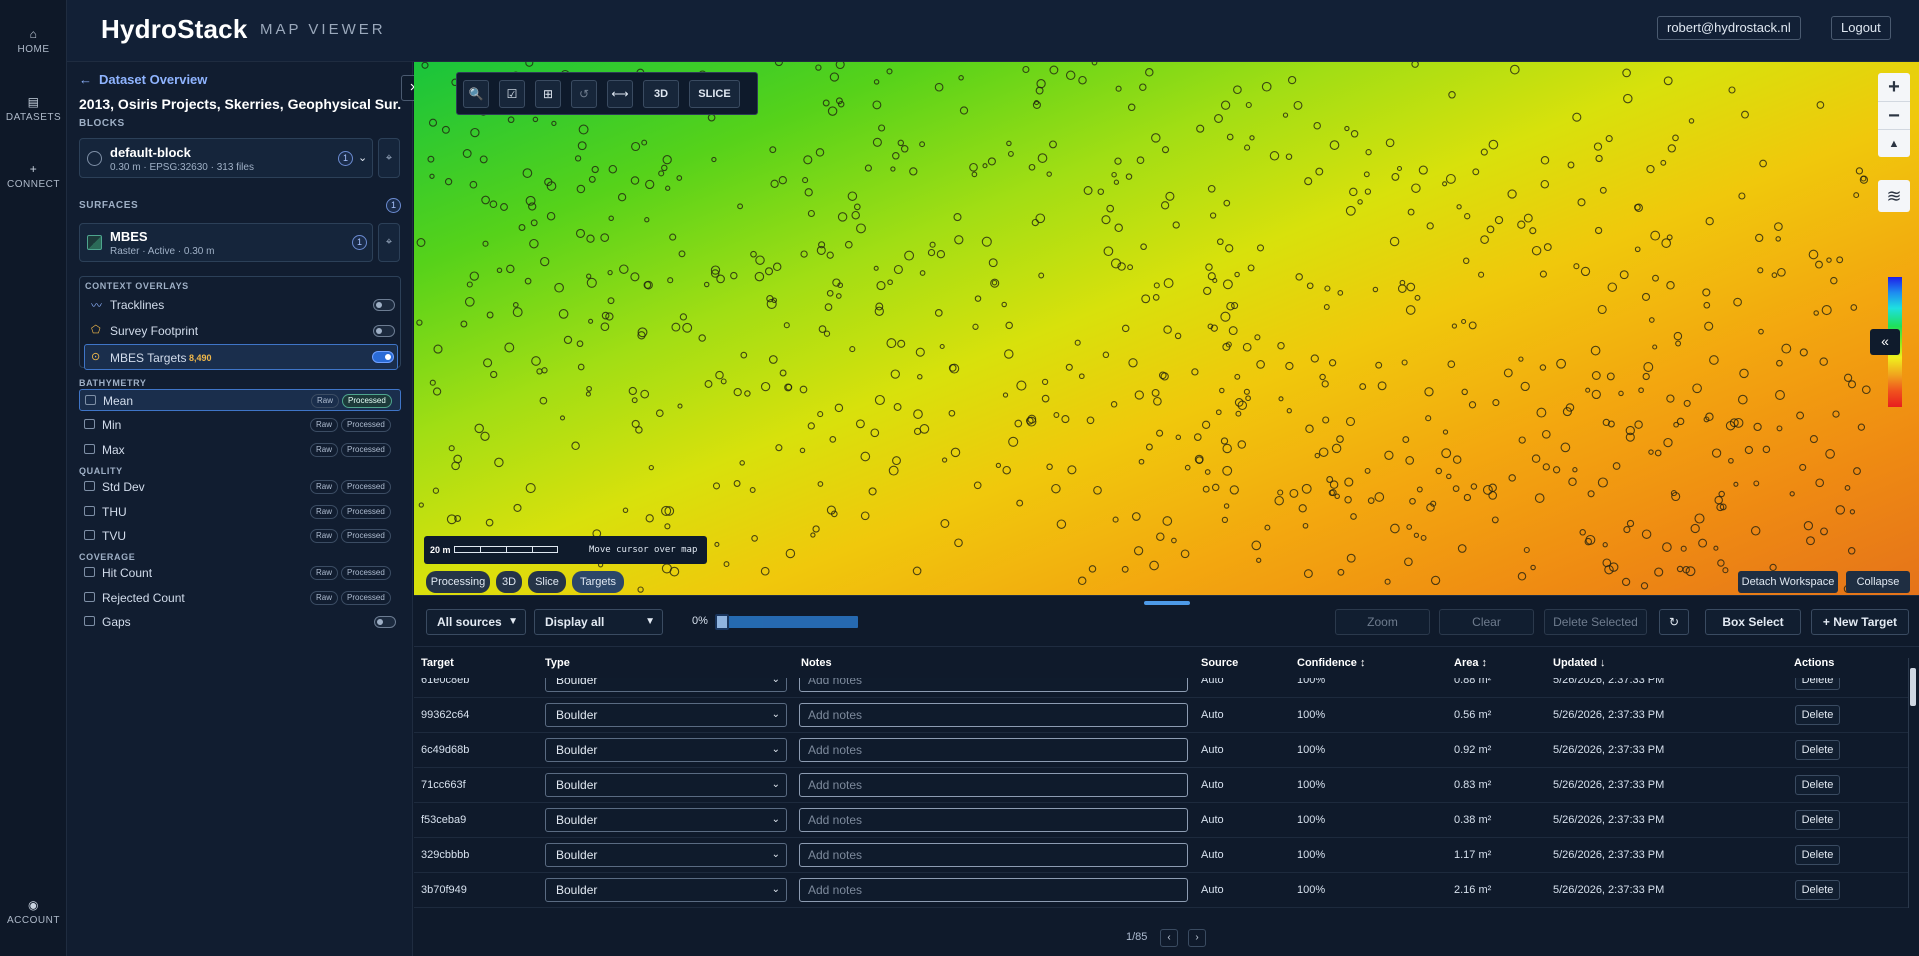 This screenshot has height=956, width=1919. Describe the element at coordinates (476, 622) in the screenshot. I see `sources-select: All sources ▼` at that location.